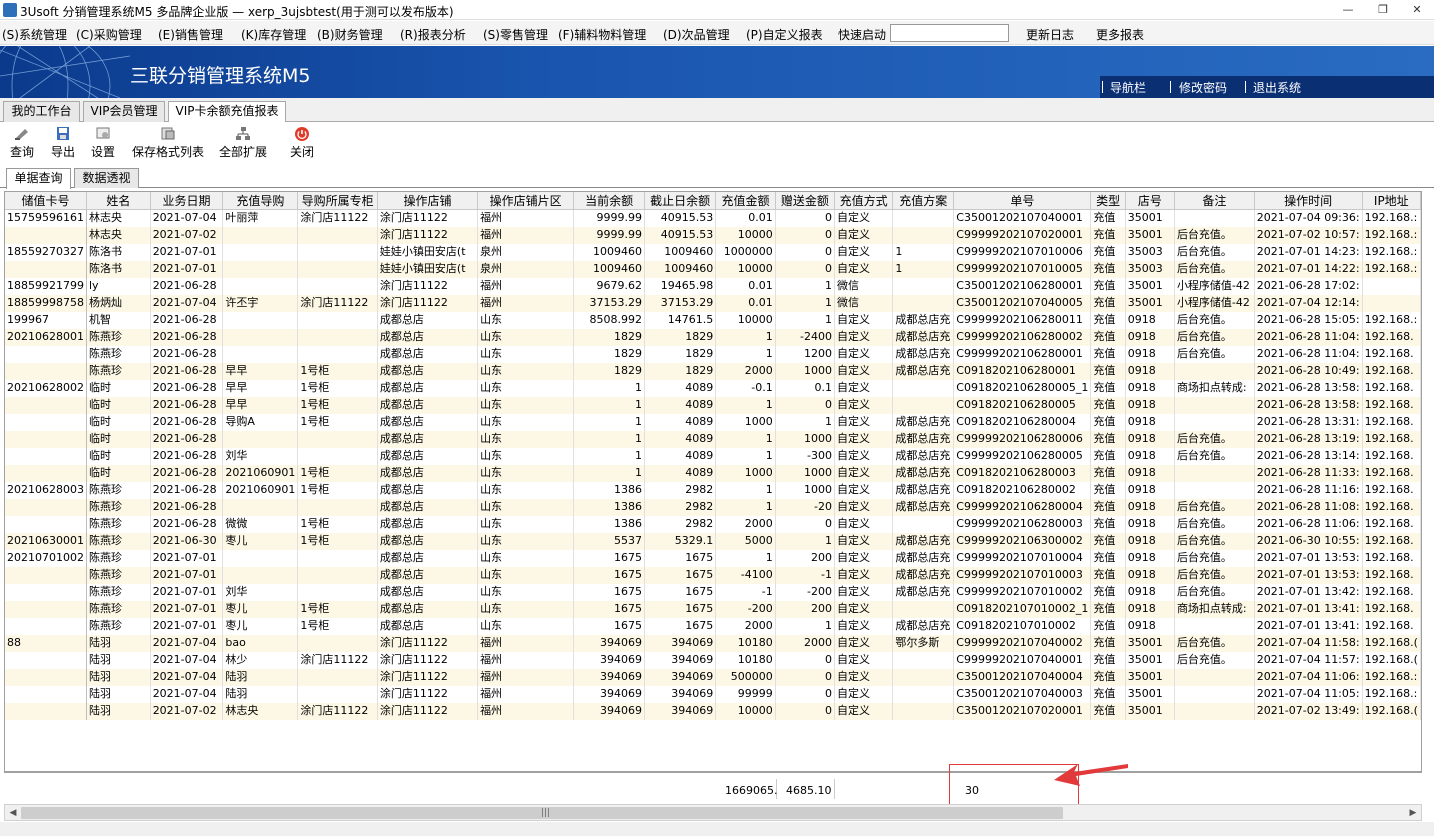 This screenshot has height=836, width=1434. I want to click on table-cell: C99999202107020001, so click(1022, 235).